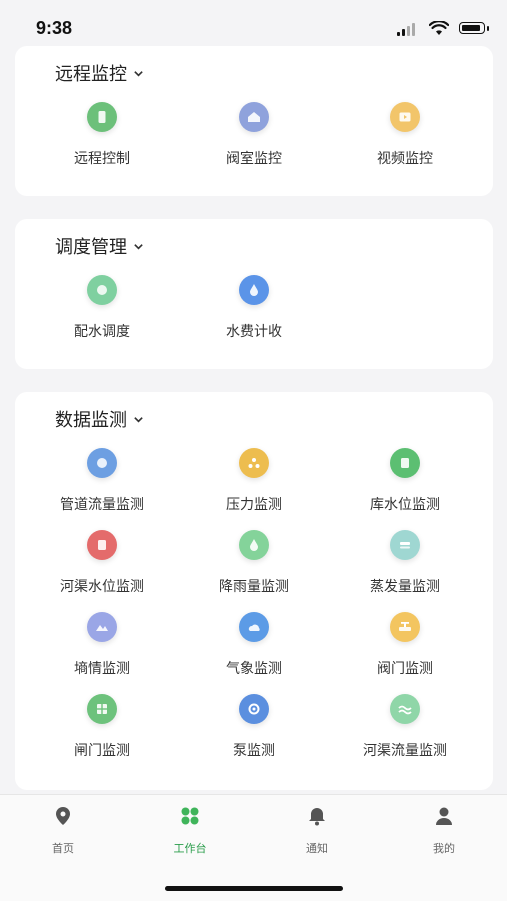  What do you see at coordinates (254, 545) in the screenshot?
I see `rainfall-icon` at bounding box center [254, 545].